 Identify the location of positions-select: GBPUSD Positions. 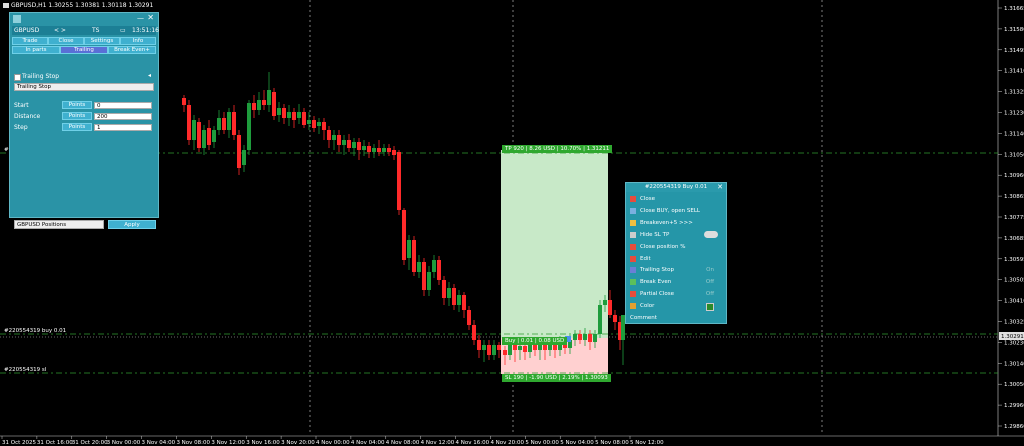
(59, 224).